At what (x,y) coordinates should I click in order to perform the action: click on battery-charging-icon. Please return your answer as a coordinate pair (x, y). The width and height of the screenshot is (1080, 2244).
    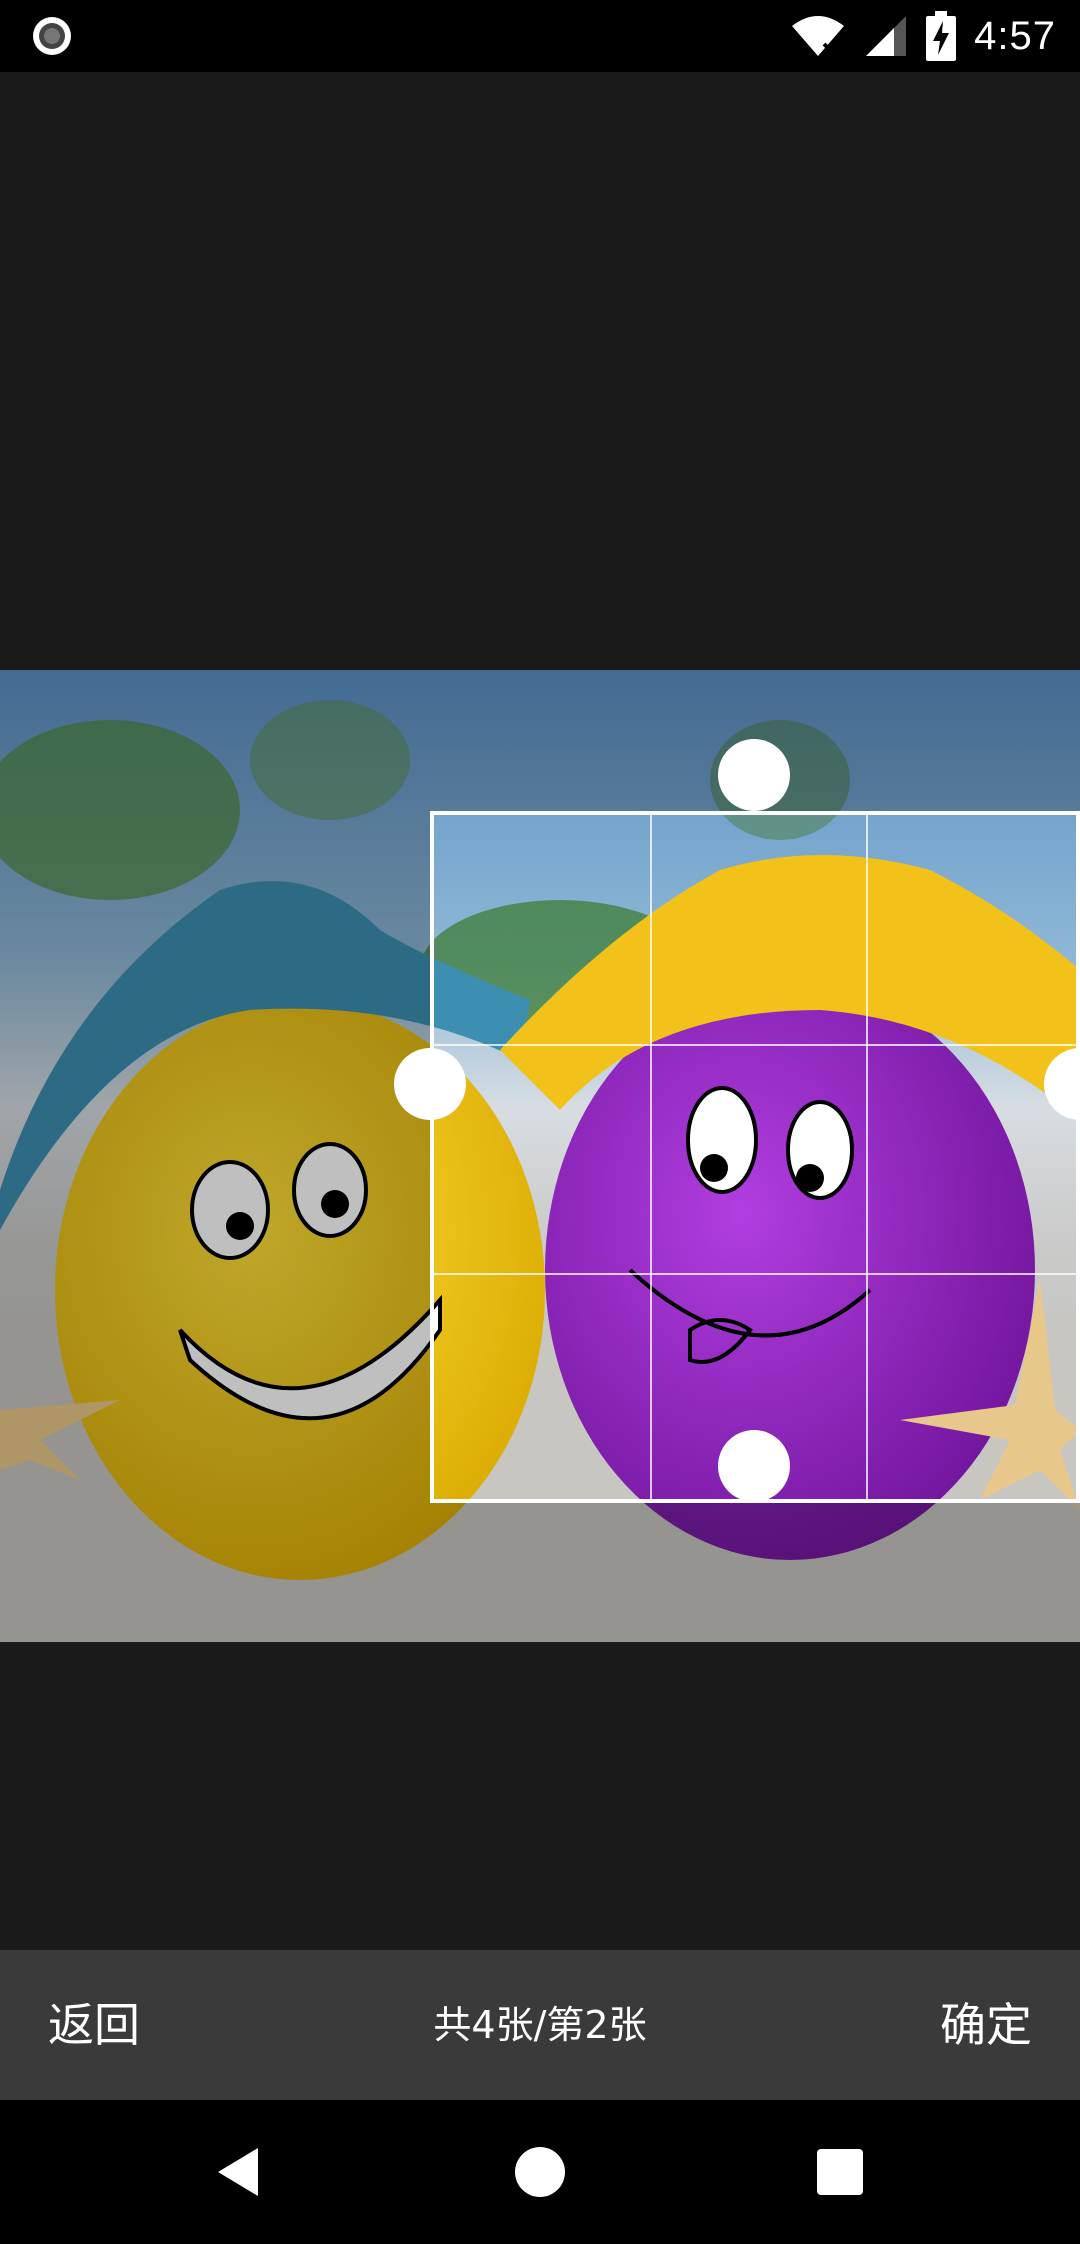
    Looking at the image, I should click on (941, 36).